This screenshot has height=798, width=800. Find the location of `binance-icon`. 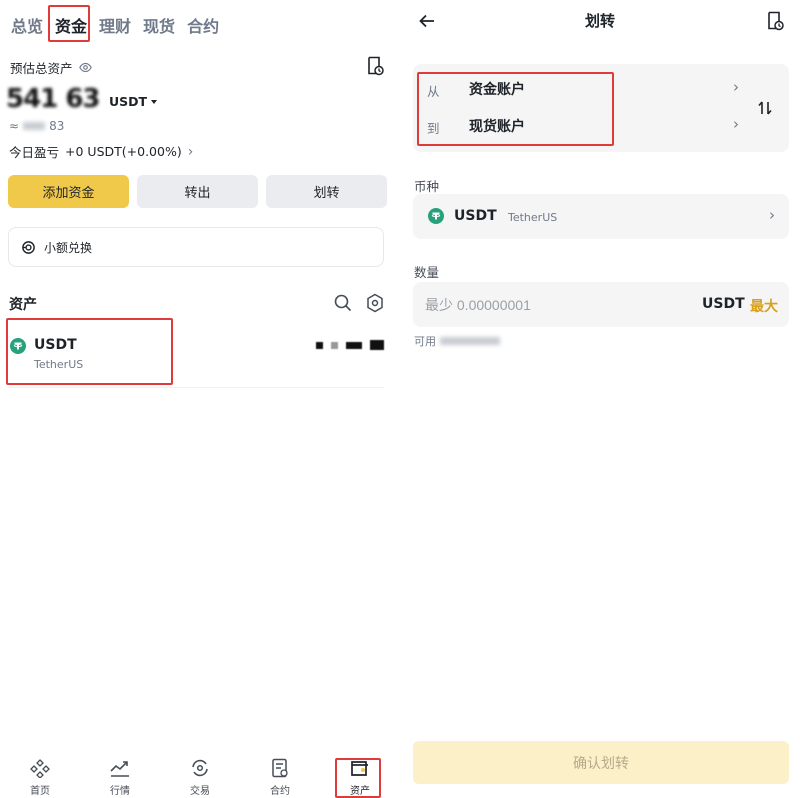

binance-icon is located at coordinates (40, 768).